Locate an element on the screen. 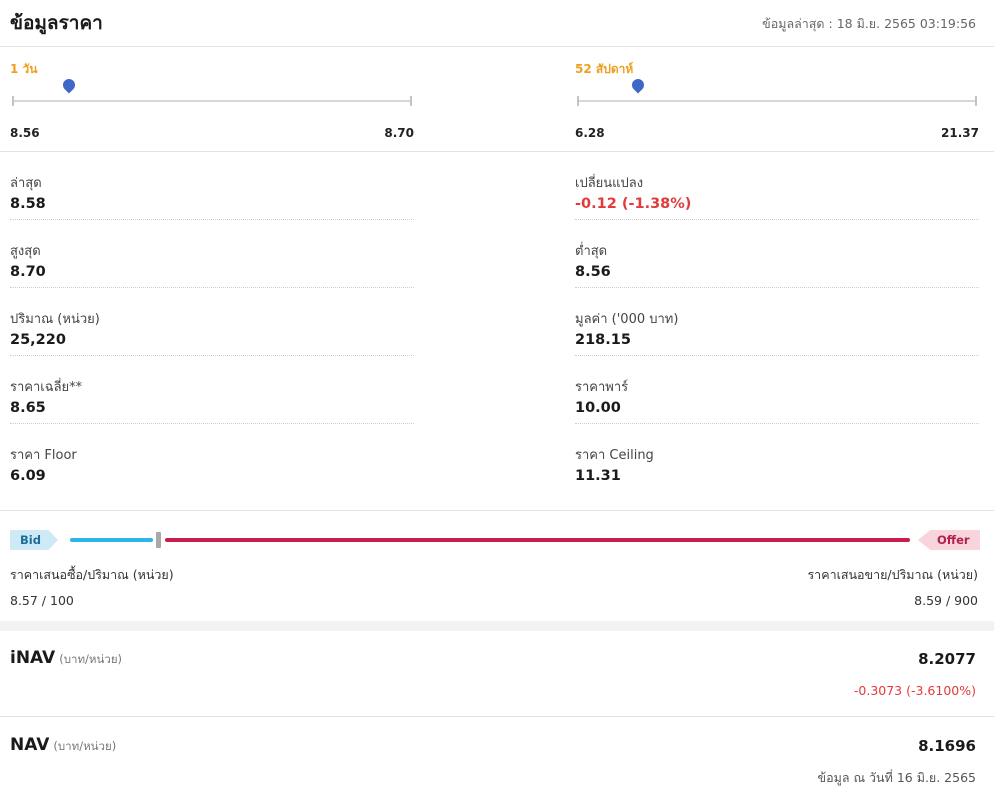 This screenshot has height=792, width=994. stat-last: ล่าสุด 8.58 is located at coordinates (212, 186).